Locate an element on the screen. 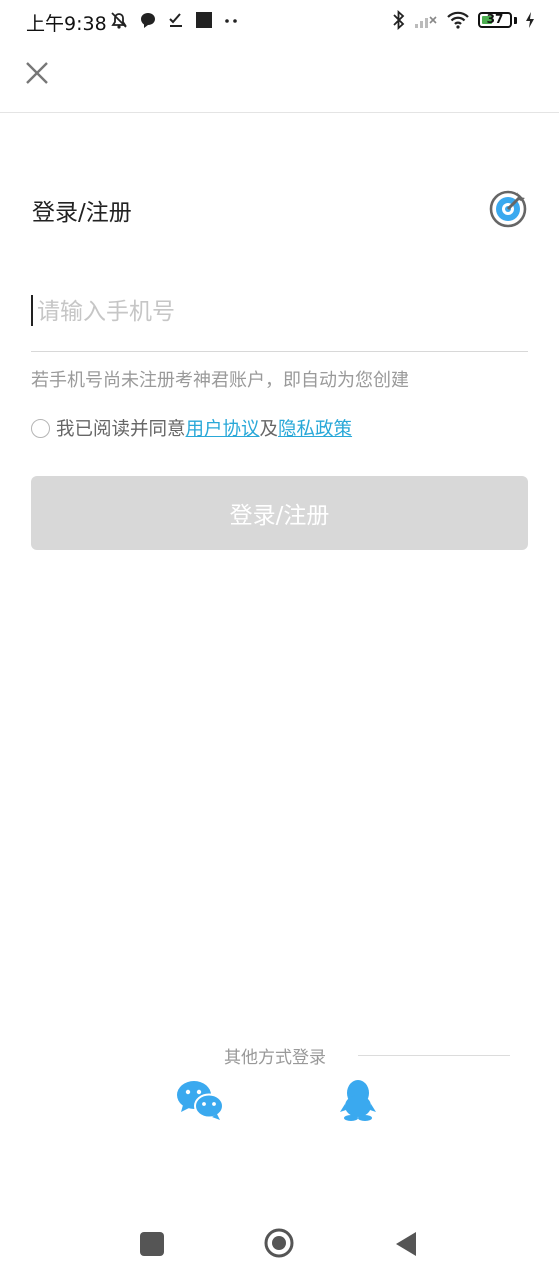 This screenshot has width=559, height=1280. bluetooth-icon is located at coordinates (399, 20).